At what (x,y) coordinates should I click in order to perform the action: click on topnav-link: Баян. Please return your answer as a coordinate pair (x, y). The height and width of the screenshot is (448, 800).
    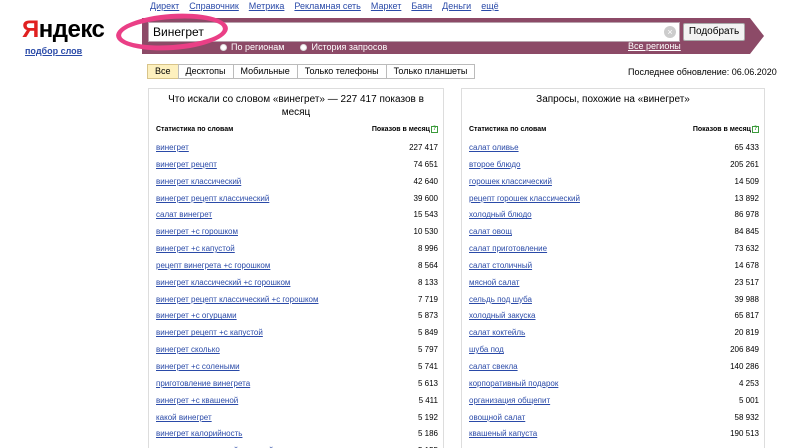
    Looking at the image, I should click on (421, 7).